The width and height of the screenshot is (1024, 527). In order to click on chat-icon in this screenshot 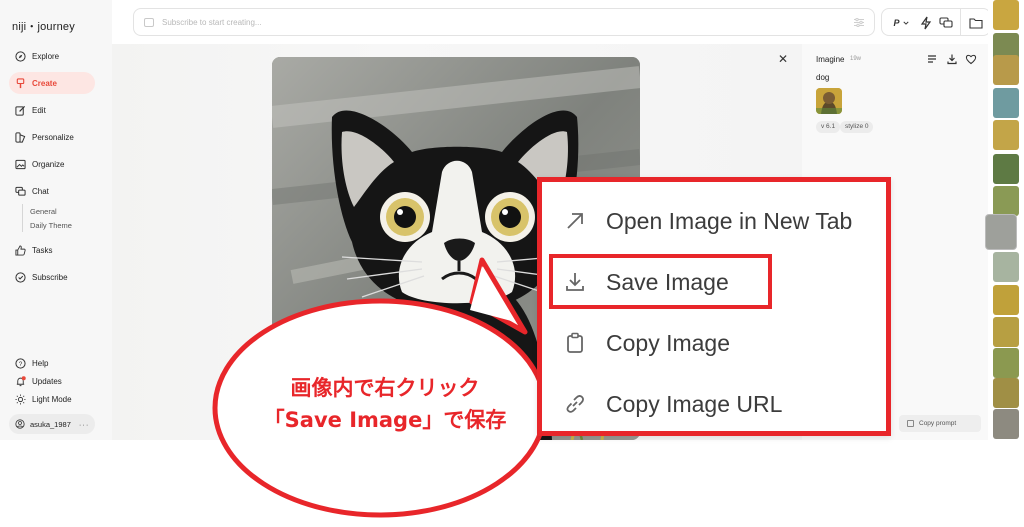, I will do `click(20, 191)`.